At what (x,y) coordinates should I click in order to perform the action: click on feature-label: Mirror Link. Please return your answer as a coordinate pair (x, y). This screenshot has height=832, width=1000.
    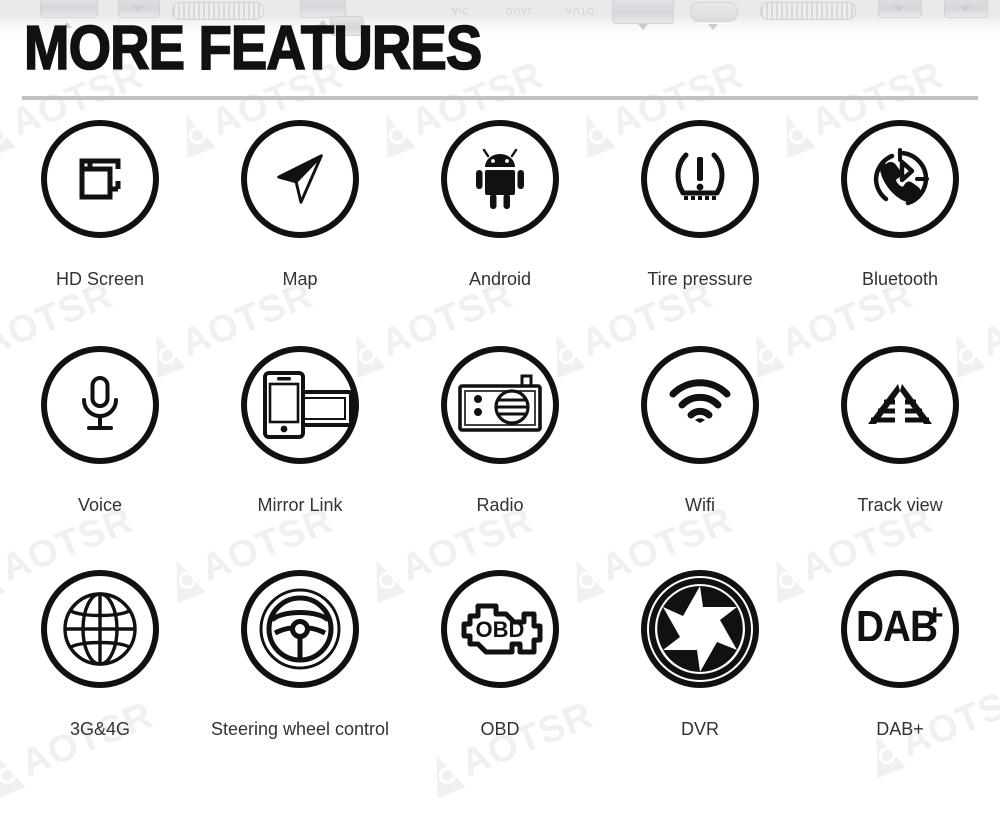
    Looking at the image, I should click on (300, 505).